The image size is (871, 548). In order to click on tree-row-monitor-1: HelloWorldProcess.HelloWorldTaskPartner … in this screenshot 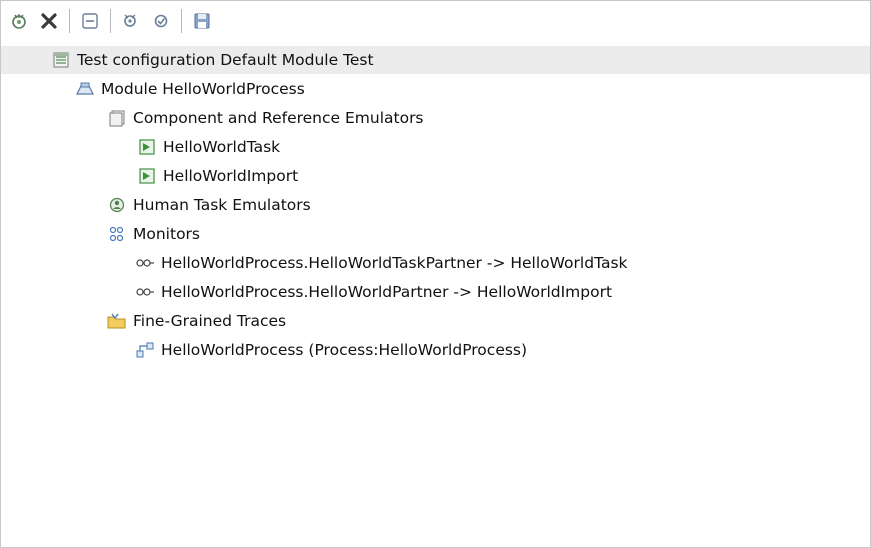, I will do `click(435, 262)`.